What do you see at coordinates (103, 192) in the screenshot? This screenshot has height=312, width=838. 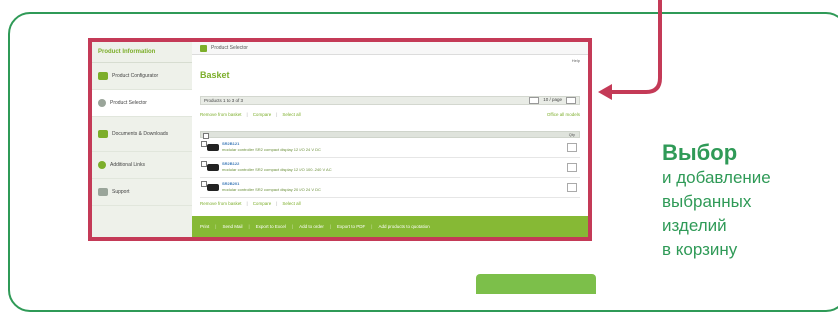 I see `support-icon` at bounding box center [103, 192].